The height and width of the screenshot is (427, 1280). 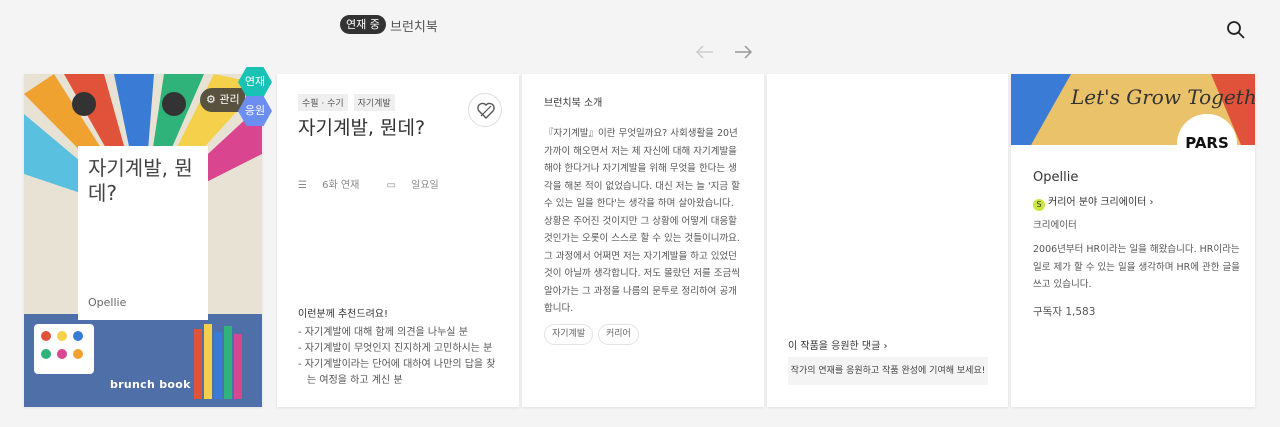 What do you see at coordinates (343, 314) in the screenshot?
I see `recommend-heading: 이런분께 추천드려요!` at bounding box center [343, 314].